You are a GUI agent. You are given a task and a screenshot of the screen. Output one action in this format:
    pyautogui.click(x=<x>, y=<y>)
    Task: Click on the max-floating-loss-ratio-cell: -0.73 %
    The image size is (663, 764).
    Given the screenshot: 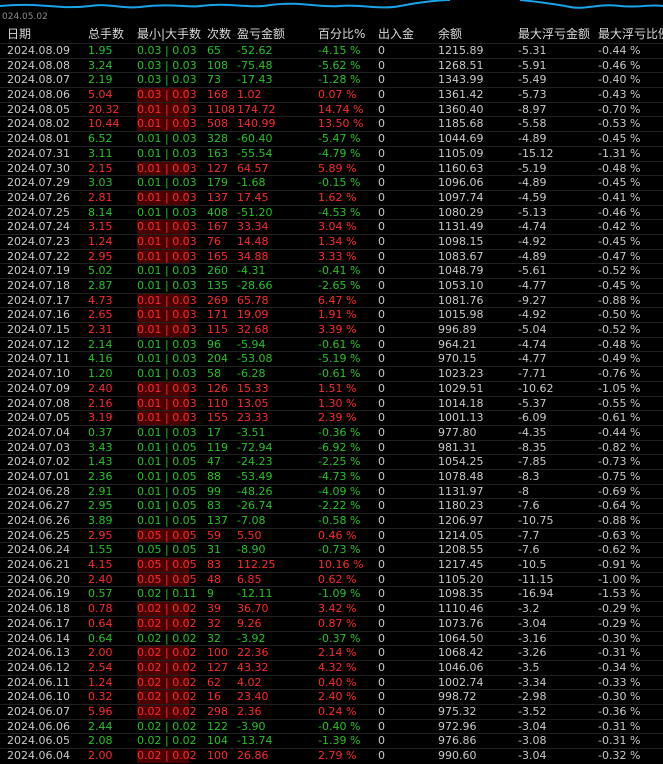 What is the action you would take?
    pyautogui.click(x=619, y=462)
    